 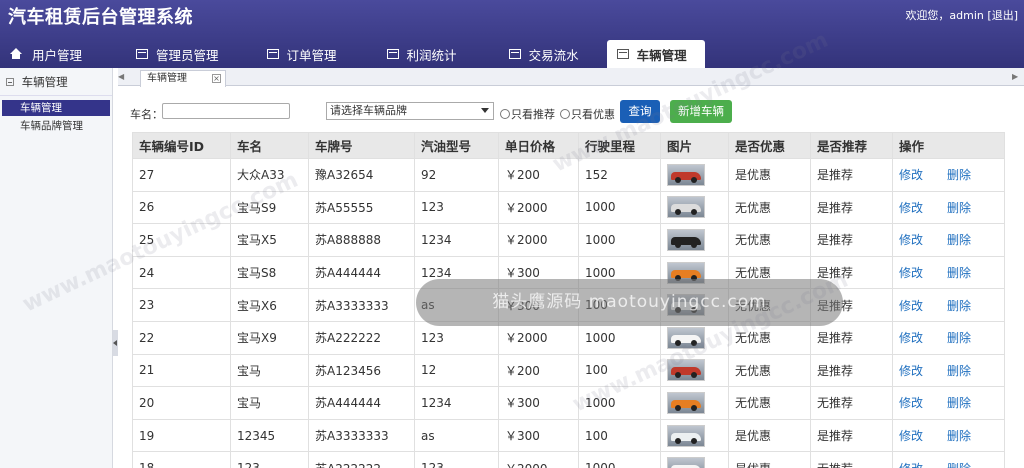 What do you see at coordinates (694, 145) in the screenshot?
I see `column-header: 图片` at bounding box center [694, 145].